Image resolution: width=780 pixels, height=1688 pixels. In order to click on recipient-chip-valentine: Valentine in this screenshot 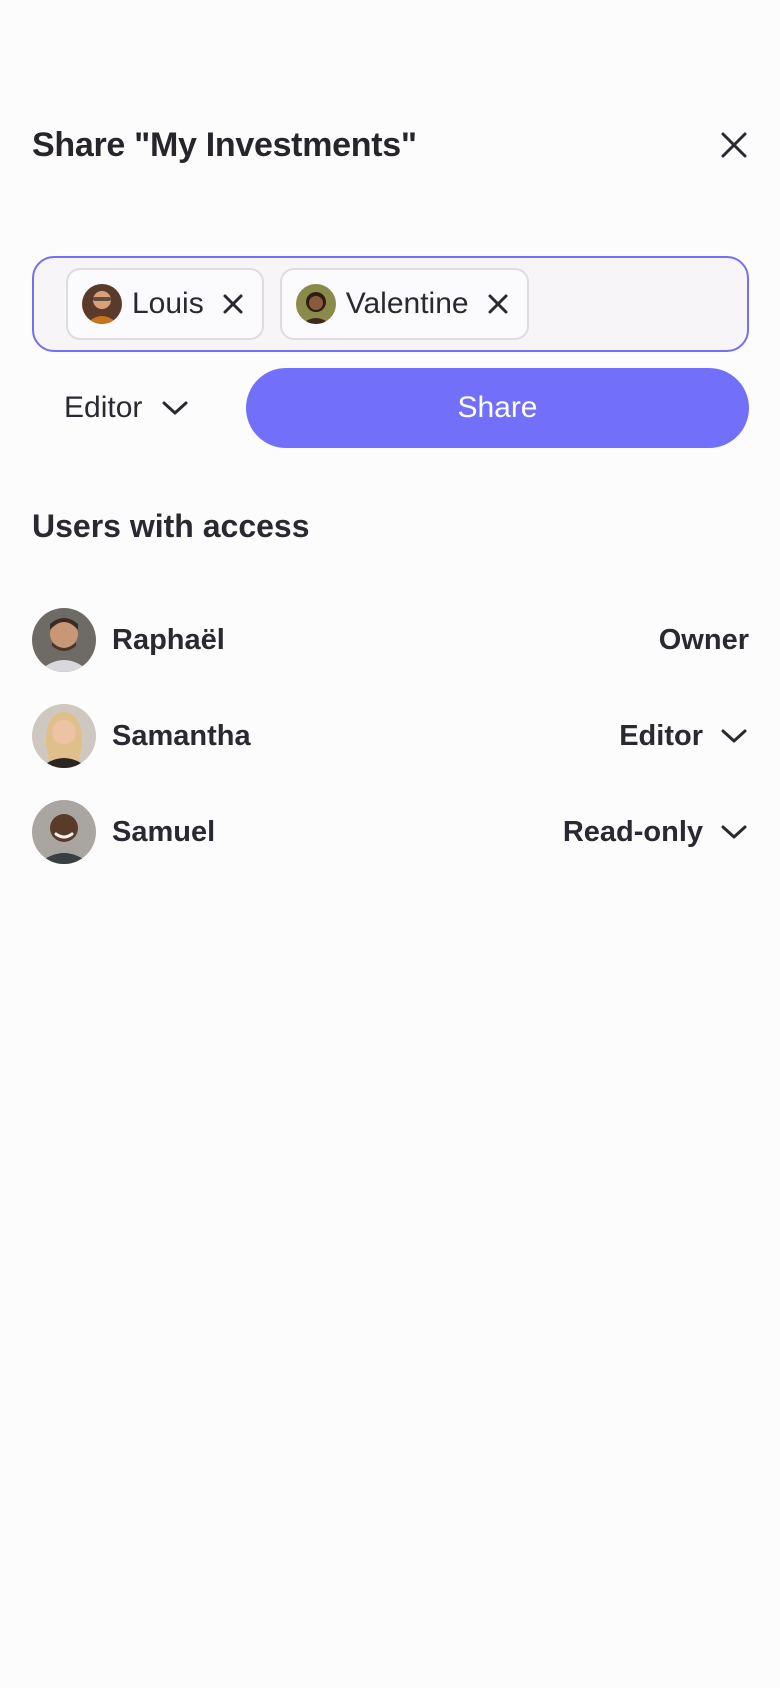, I will do `click(404, 304)`.